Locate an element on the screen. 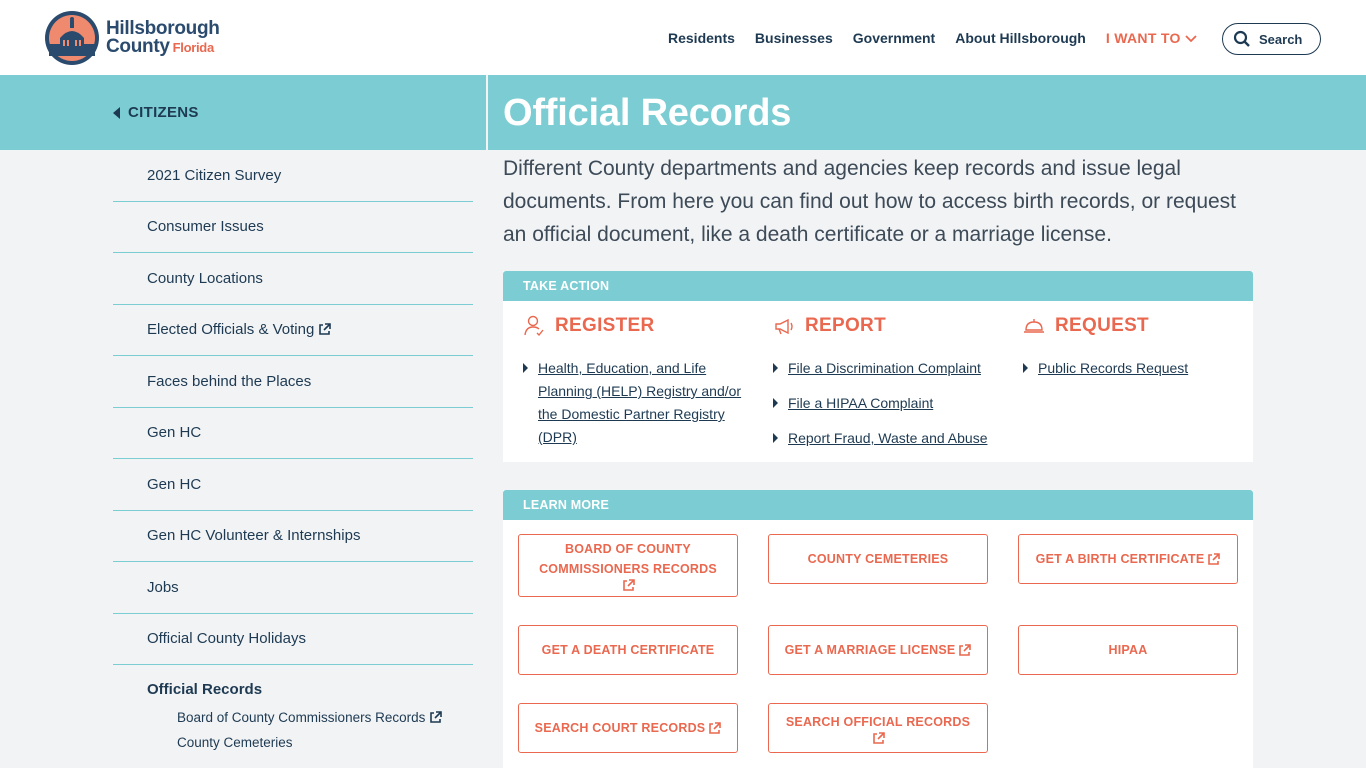  button-label: GET A MARRIAGE LICENSE is located at coordinates (870, 650).